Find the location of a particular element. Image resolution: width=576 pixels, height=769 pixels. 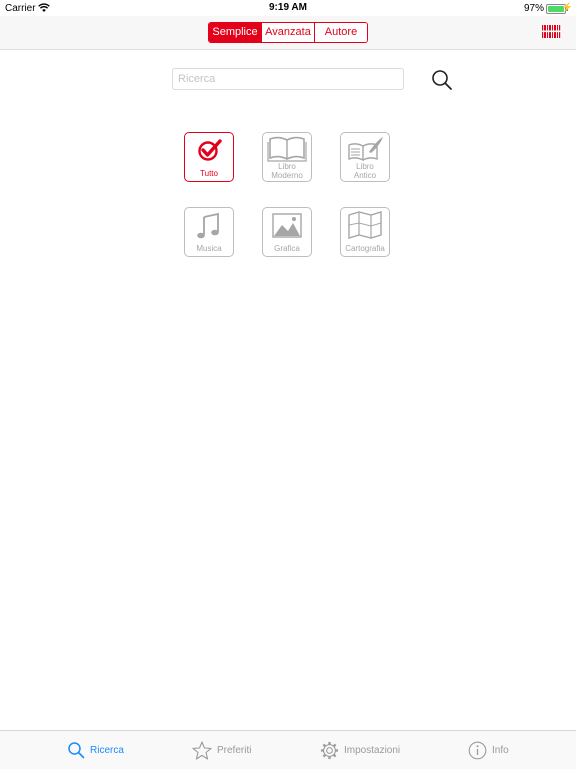

music-note-icon is located at coordinates (208, 225).